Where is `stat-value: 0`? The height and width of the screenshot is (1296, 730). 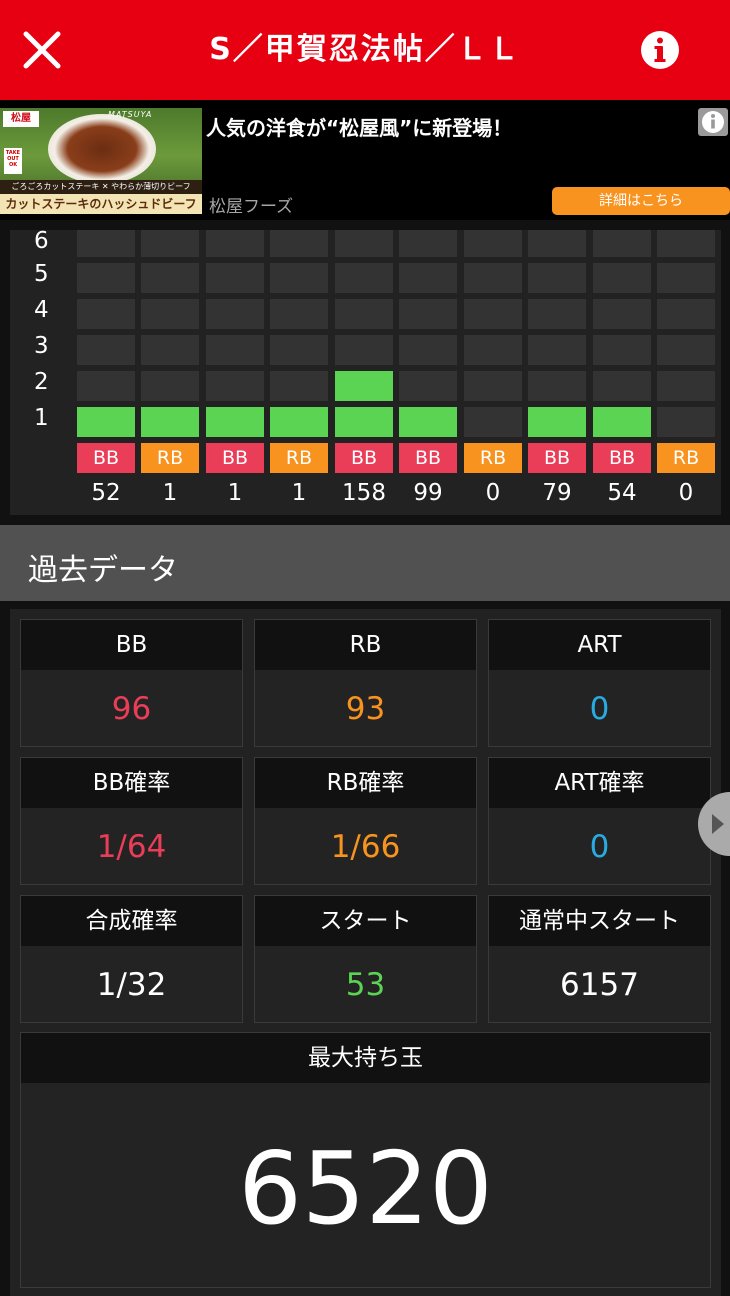 stat-value: 0 is located at coordinates (599, 847).